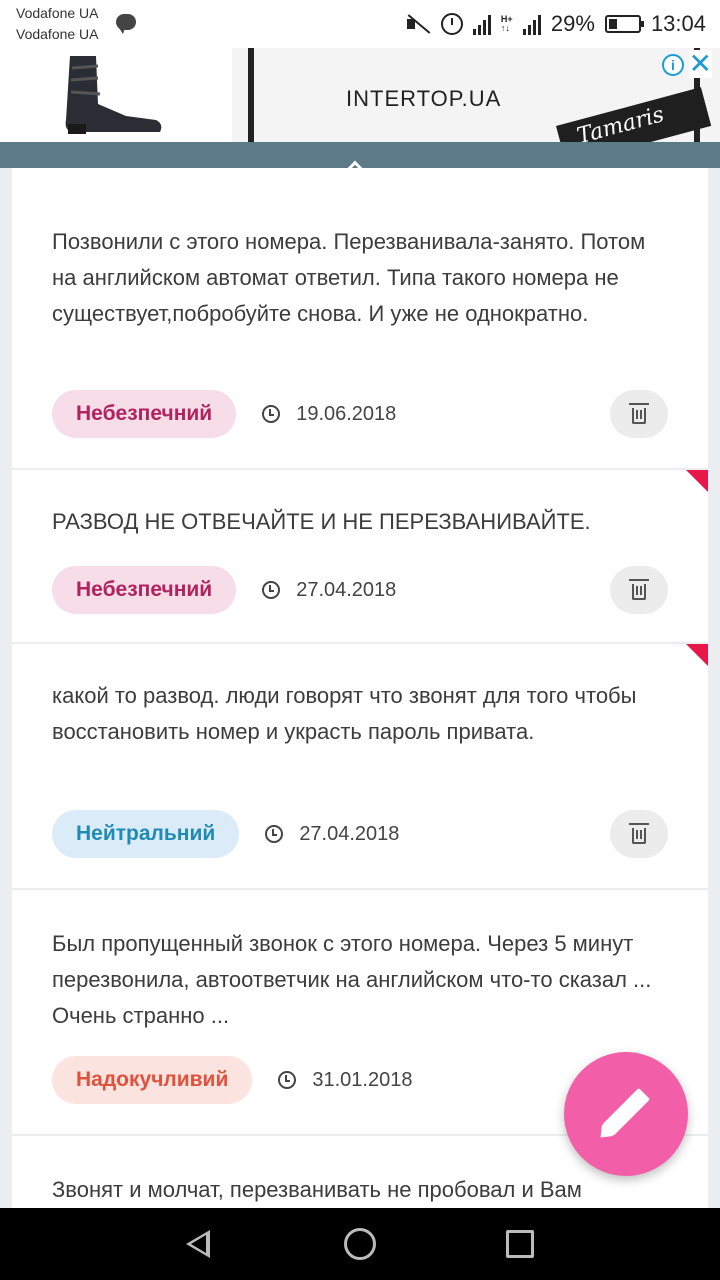 Image resolution: width=720 pixels, height=1280 pixels. I want to click on status-icons: H+ ↑↓ 29% 13:04, so click(555, 24).